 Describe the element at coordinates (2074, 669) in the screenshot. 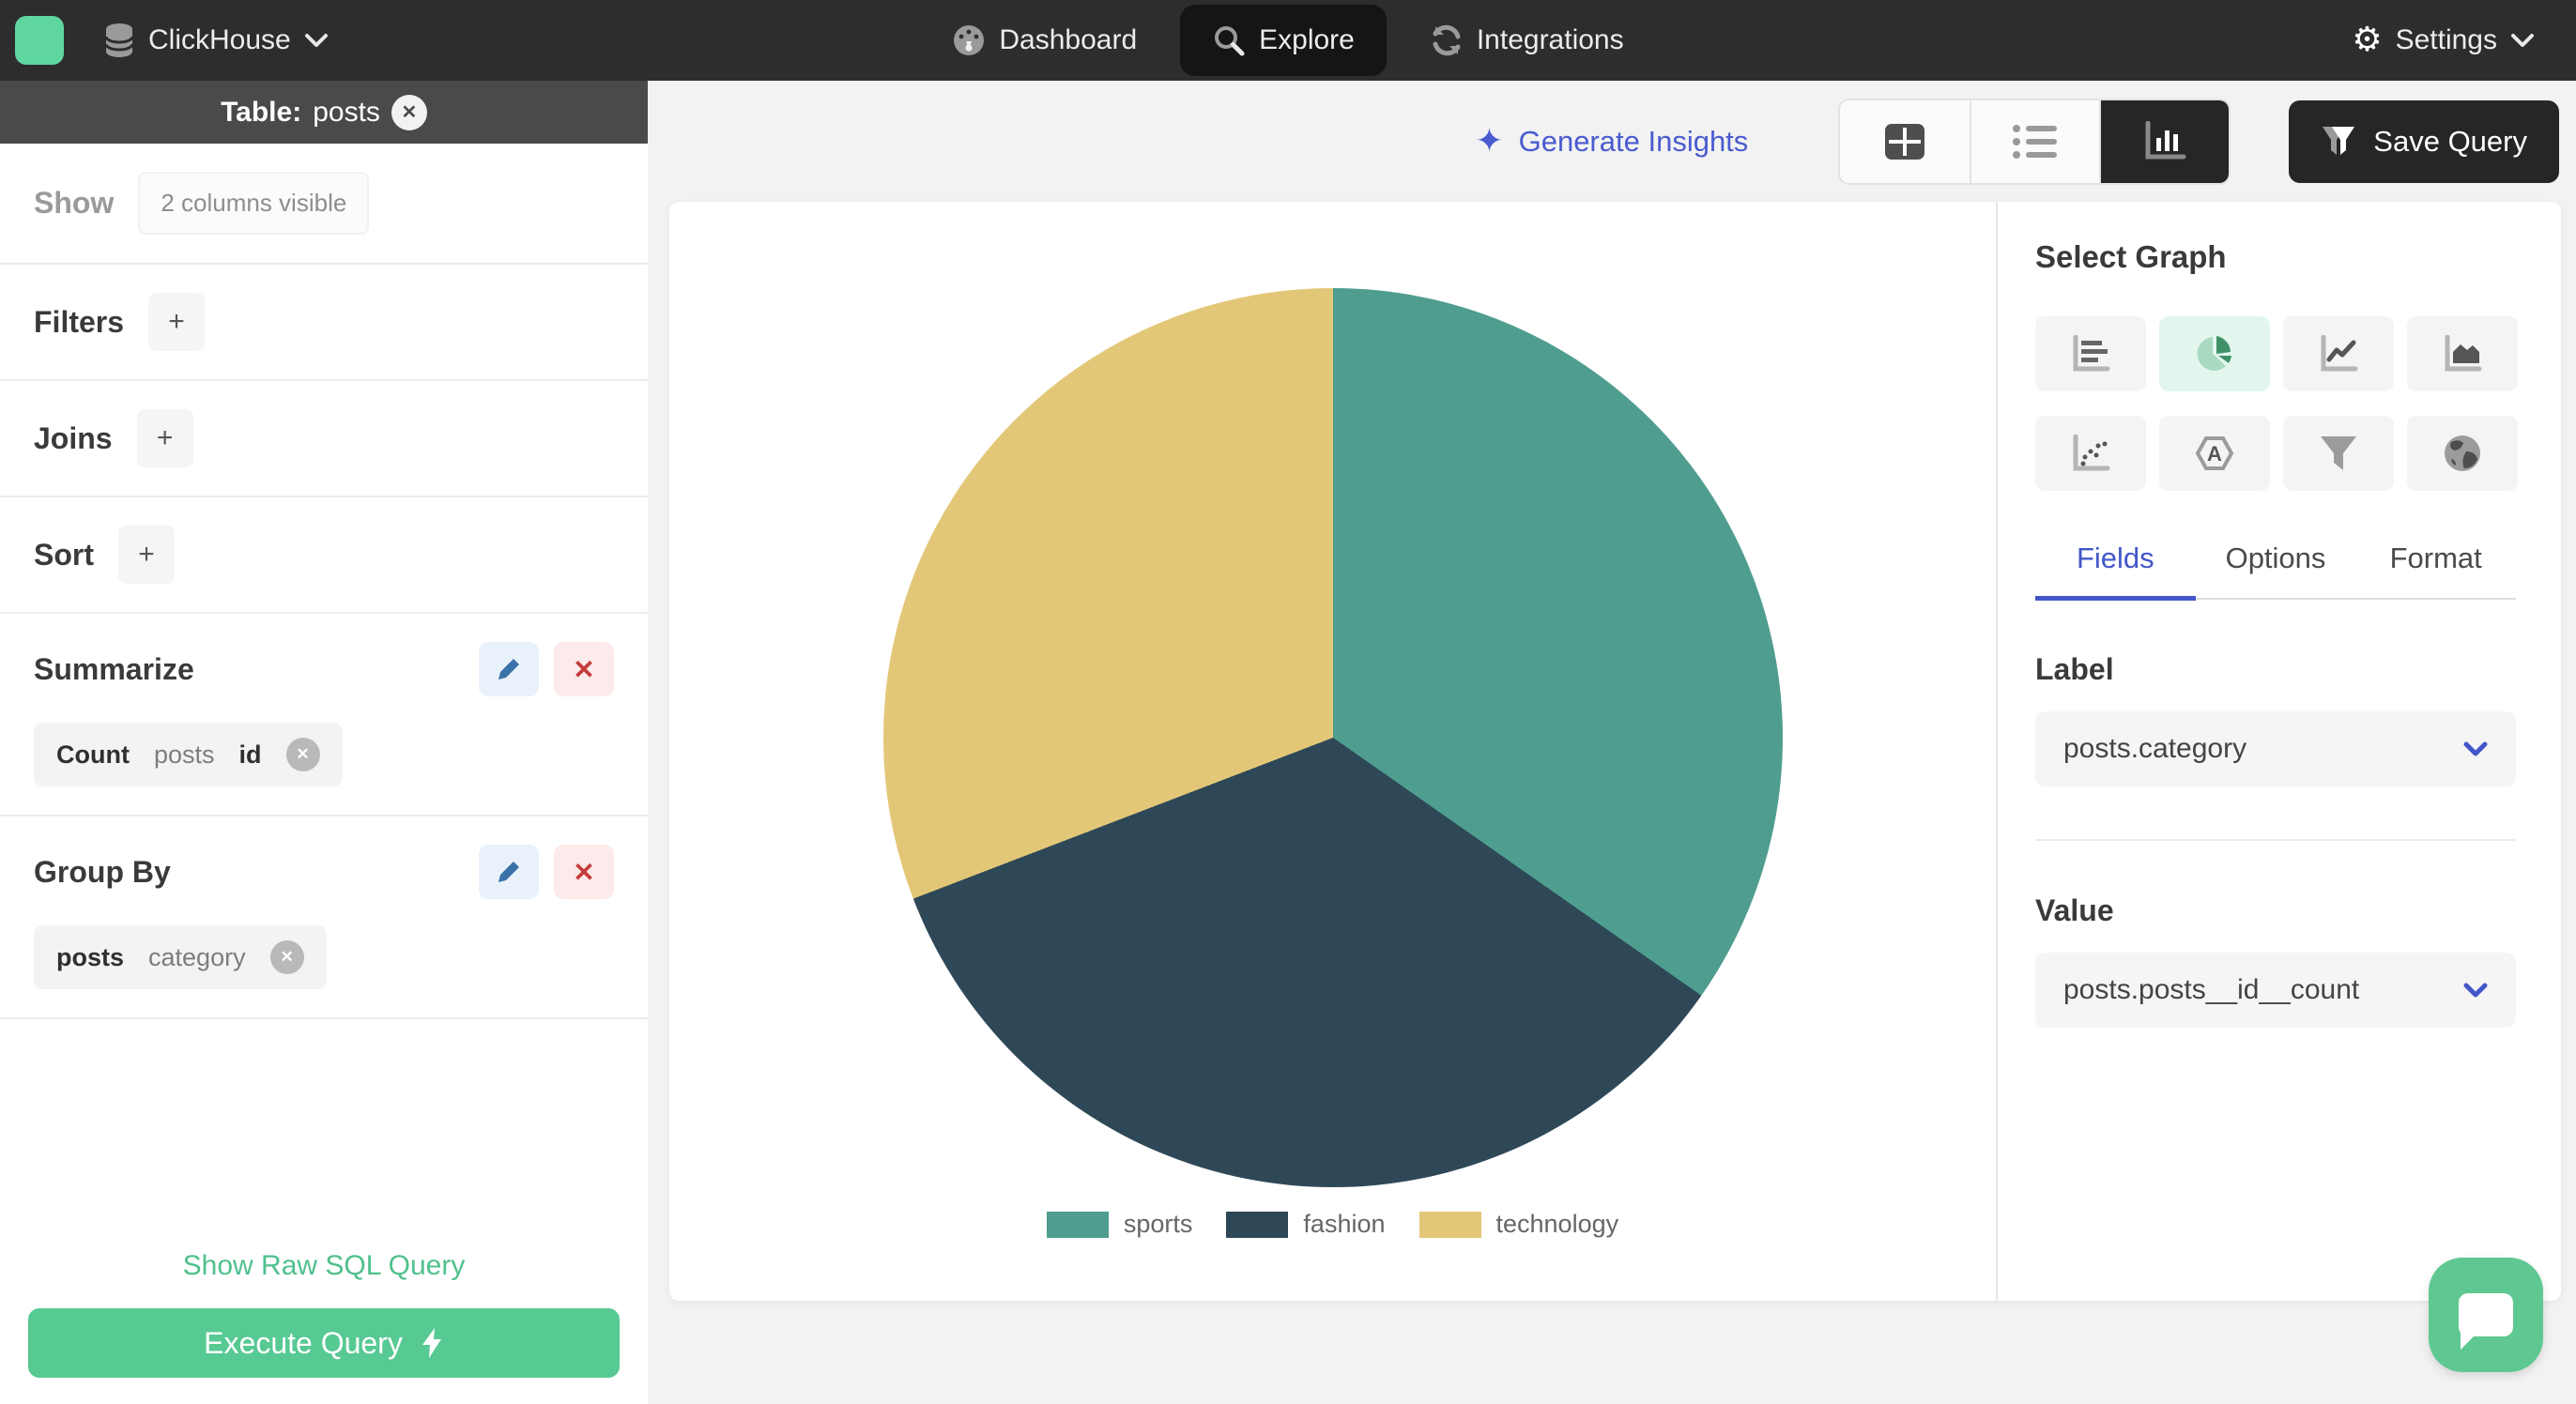

I see `label-field-title: Label` at that location.